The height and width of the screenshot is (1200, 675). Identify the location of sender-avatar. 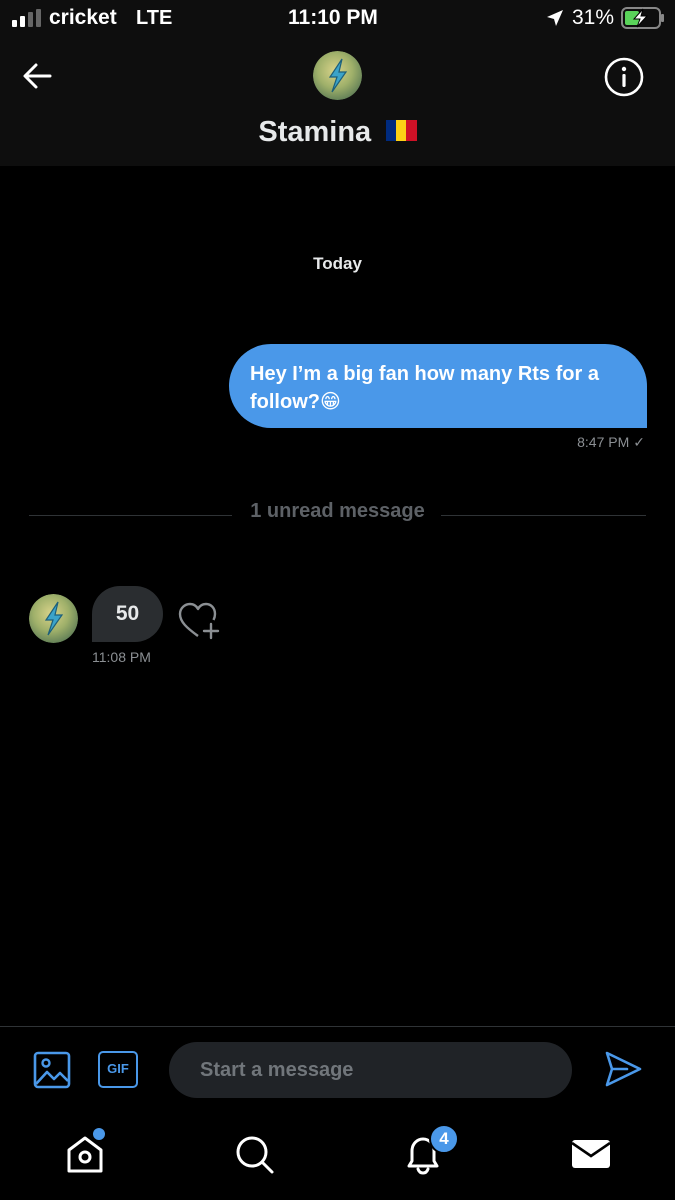
(53, 618).